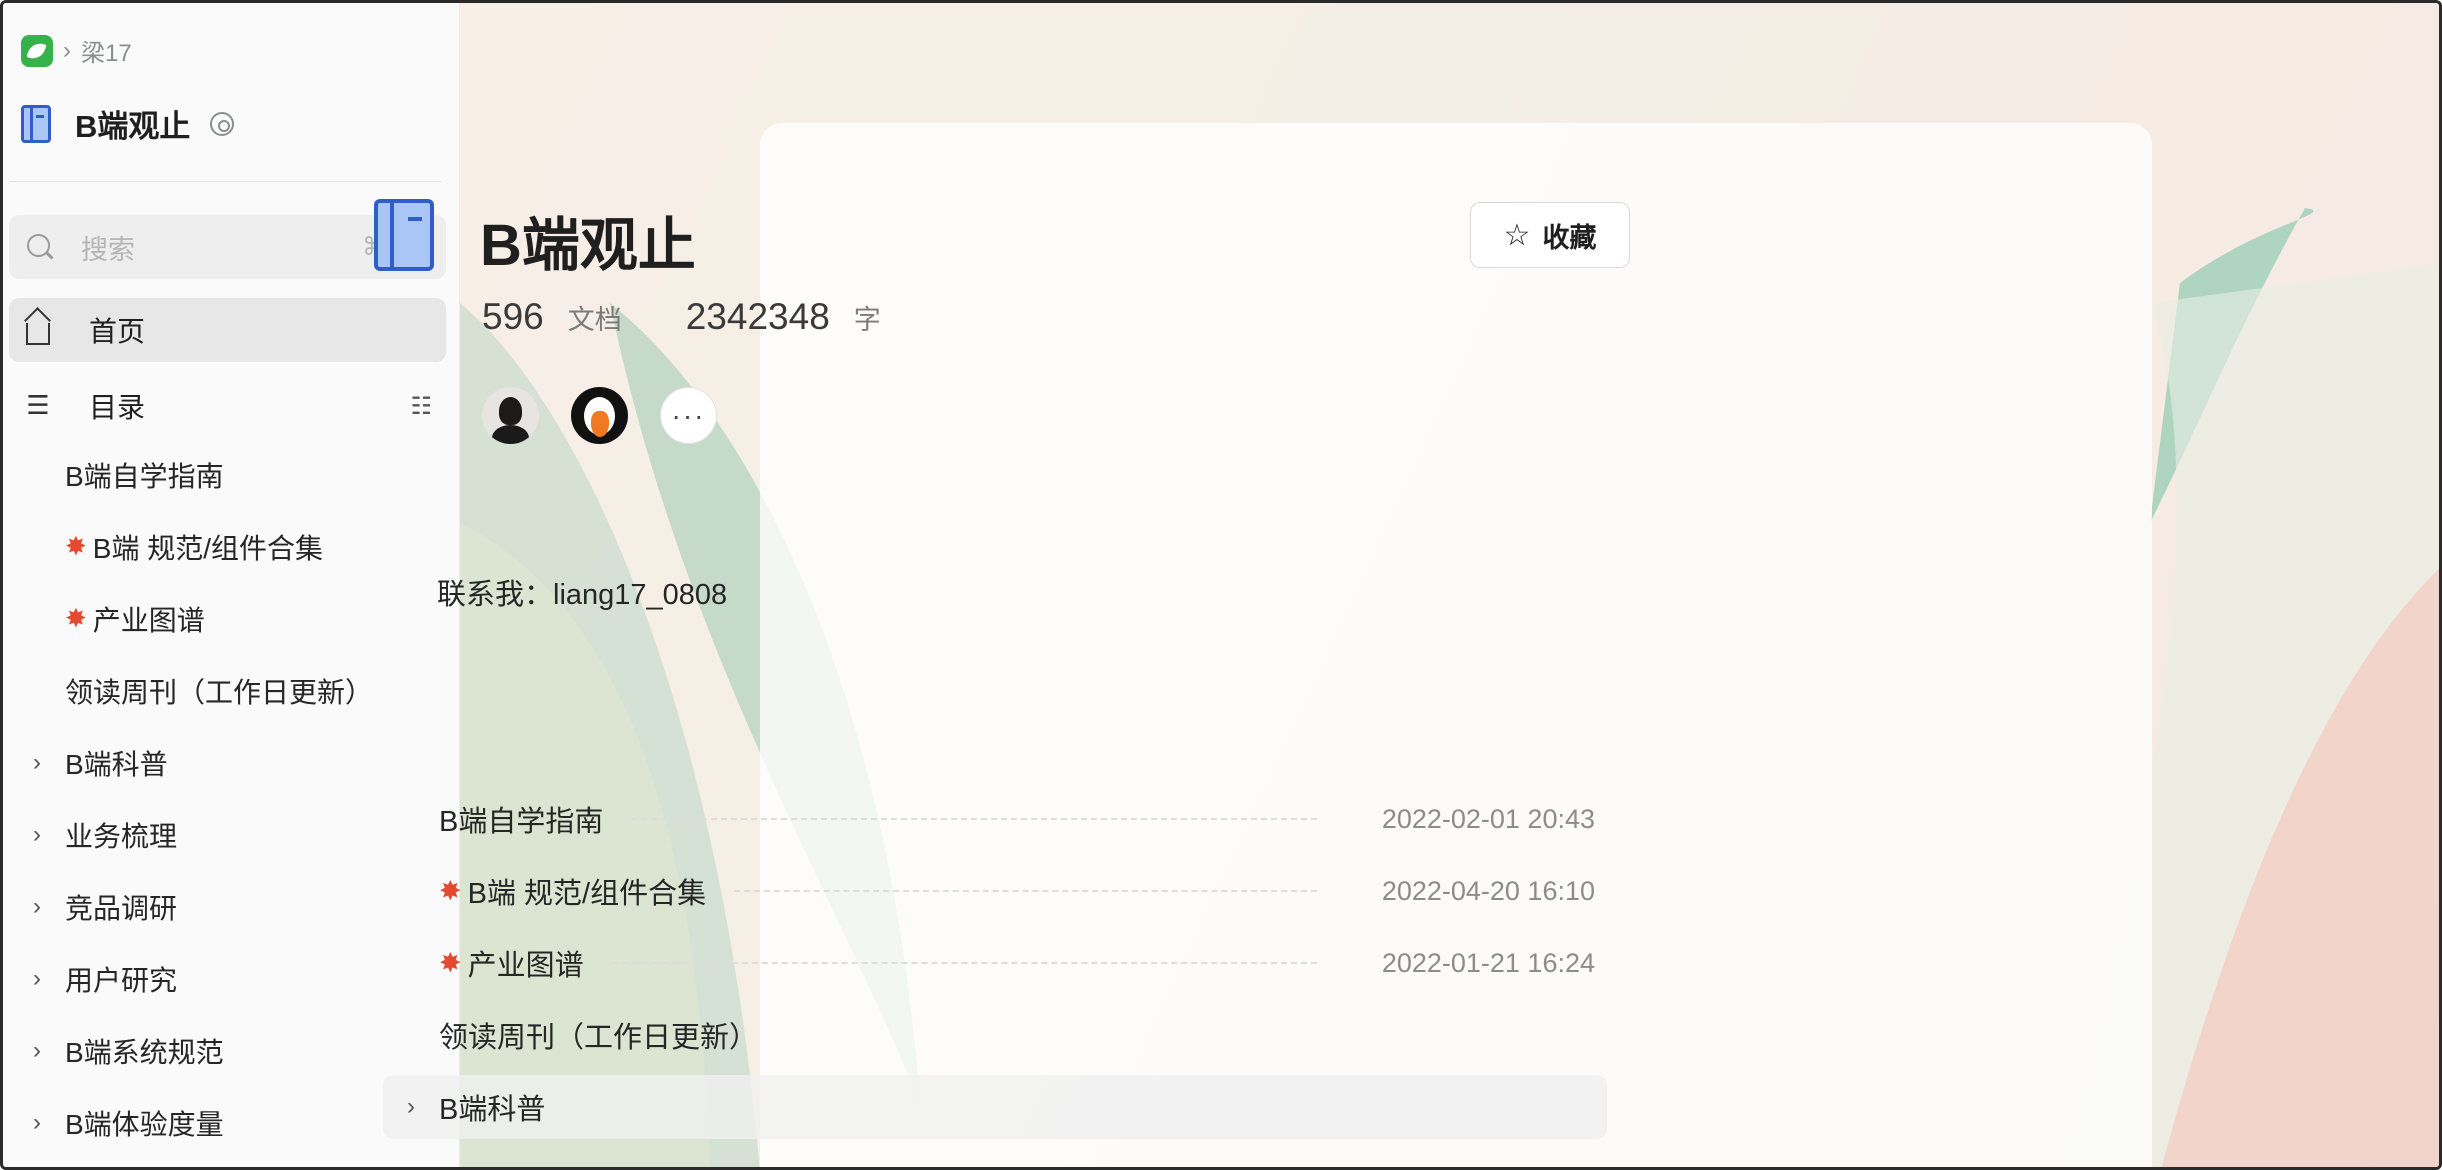 This screenshot has width=2442, height=1170. I want to click on page-title: B端观止, so click(588, 245).